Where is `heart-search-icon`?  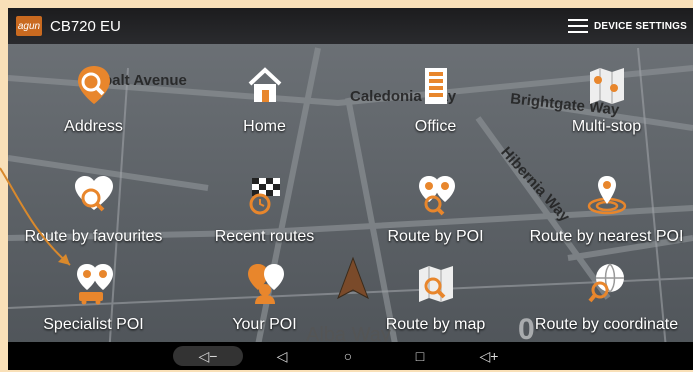 heart-search-icon is located at coordinates (93, 194).